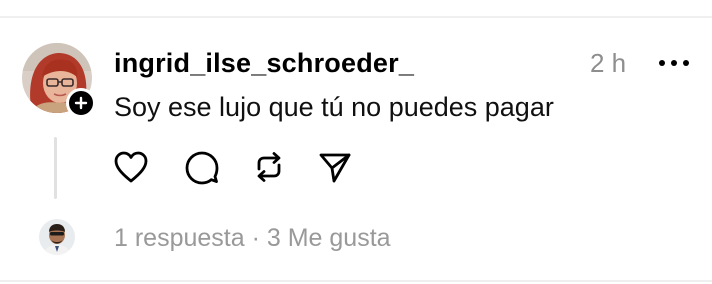 Image resolution: width=712 pixels, height=284 pixels. I want to click on plus-icon, so click(81, 103).